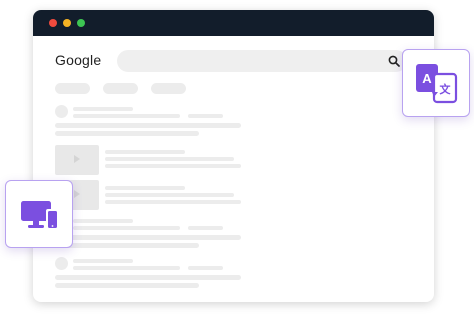  Describe the element at coordinates (81, 23) in the screenshot. I see `maximize-window-button` at that location.